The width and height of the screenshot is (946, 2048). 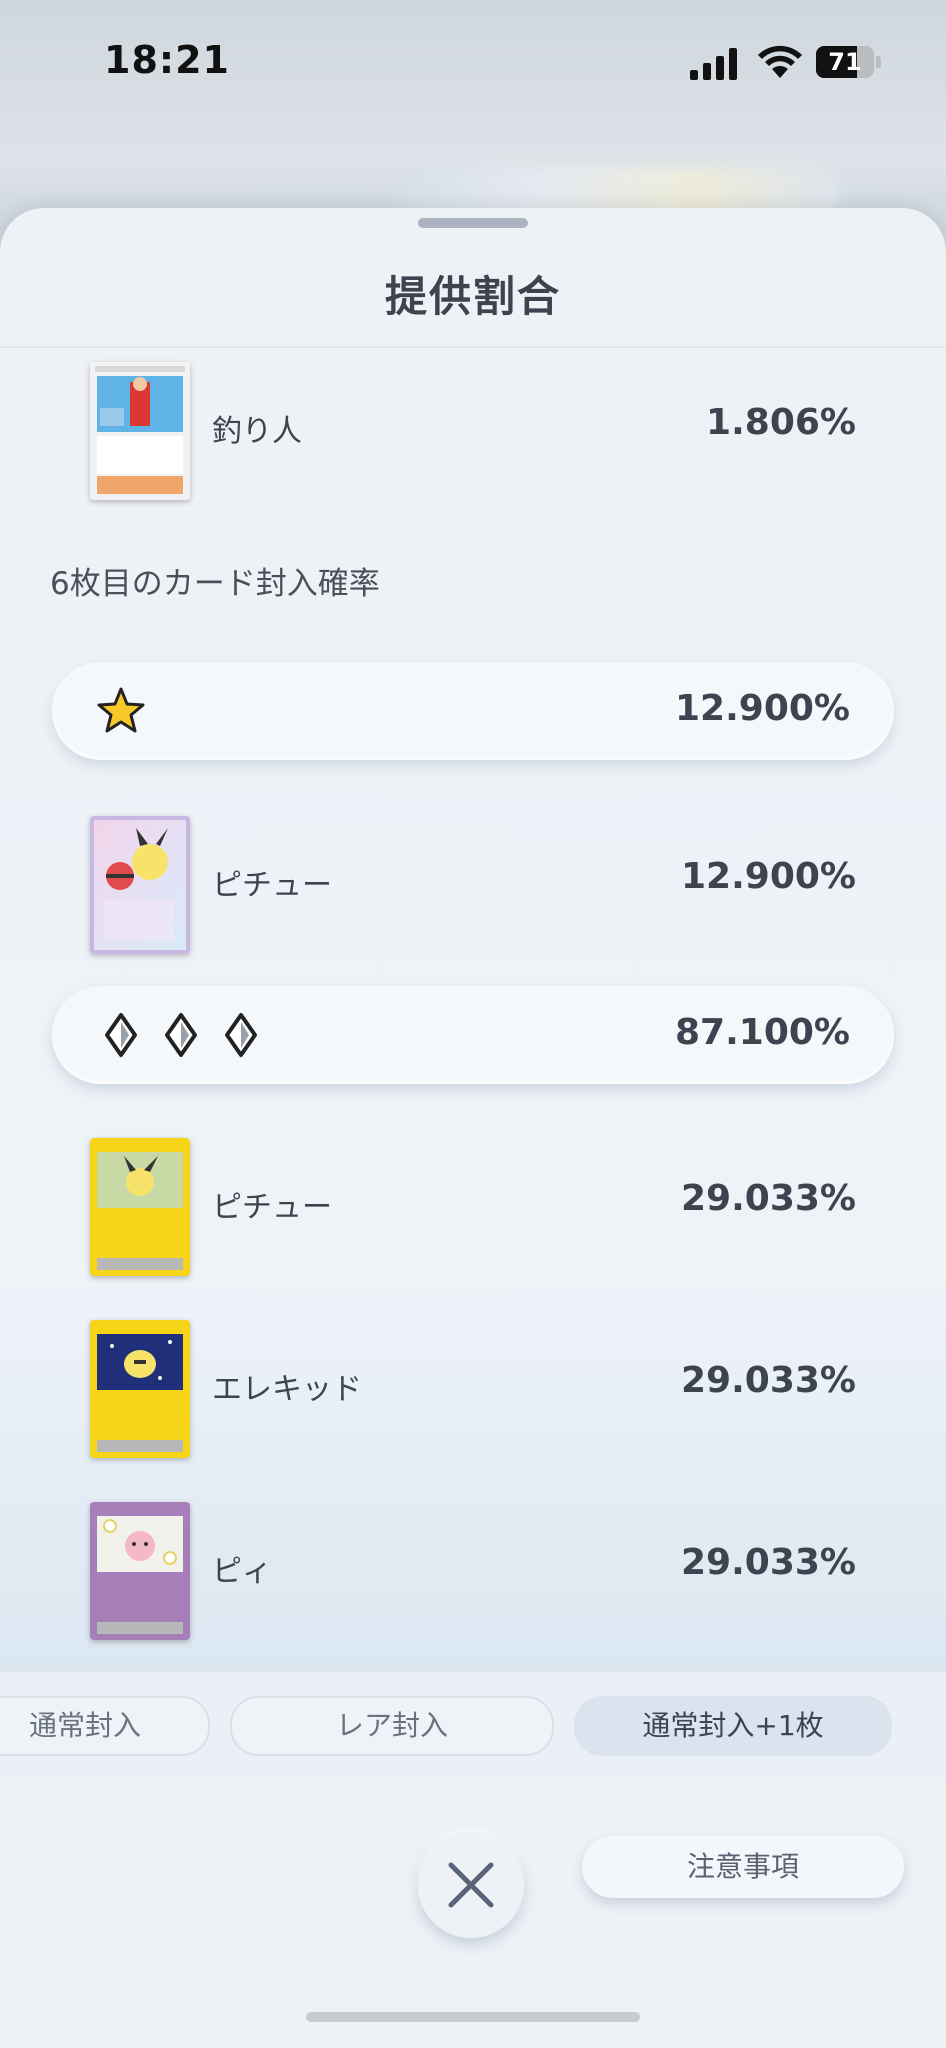 What do you see at coordinates (472, 296) in the screenshot?
I see `sheet-title: 提供割合` at bounding box center [472, 296].